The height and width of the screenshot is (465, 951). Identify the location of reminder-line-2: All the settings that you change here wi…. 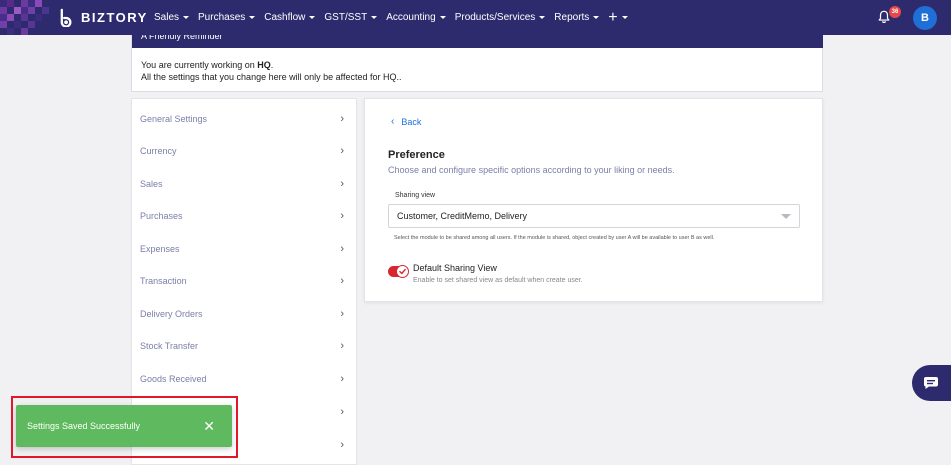
(271, 77).